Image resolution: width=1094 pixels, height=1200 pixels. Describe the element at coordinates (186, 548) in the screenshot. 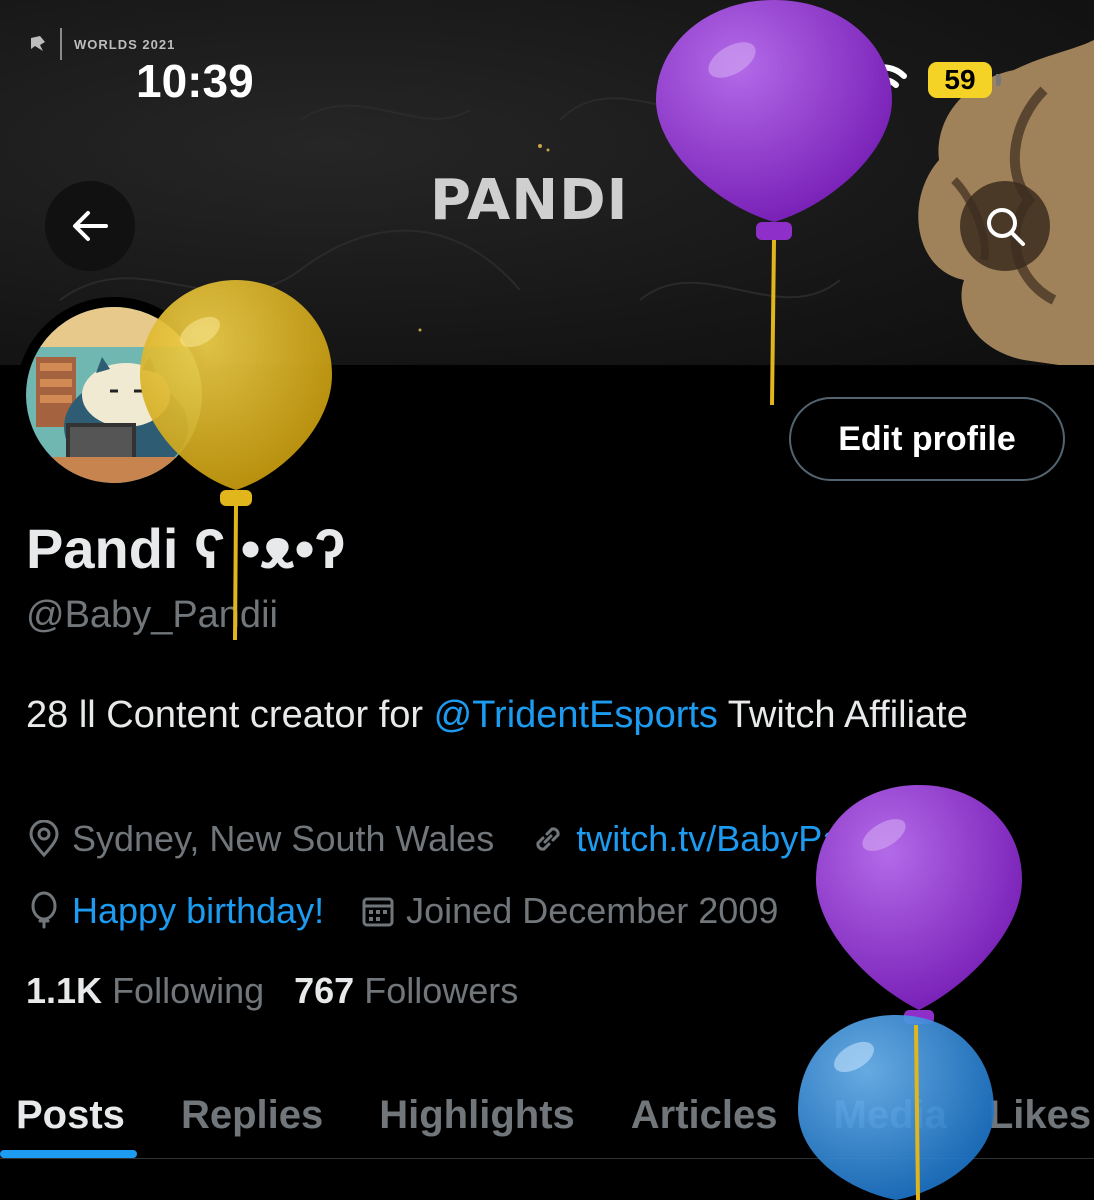

I see `display-name: Pandi ʕ •ᴥ•ʔ` at that location.